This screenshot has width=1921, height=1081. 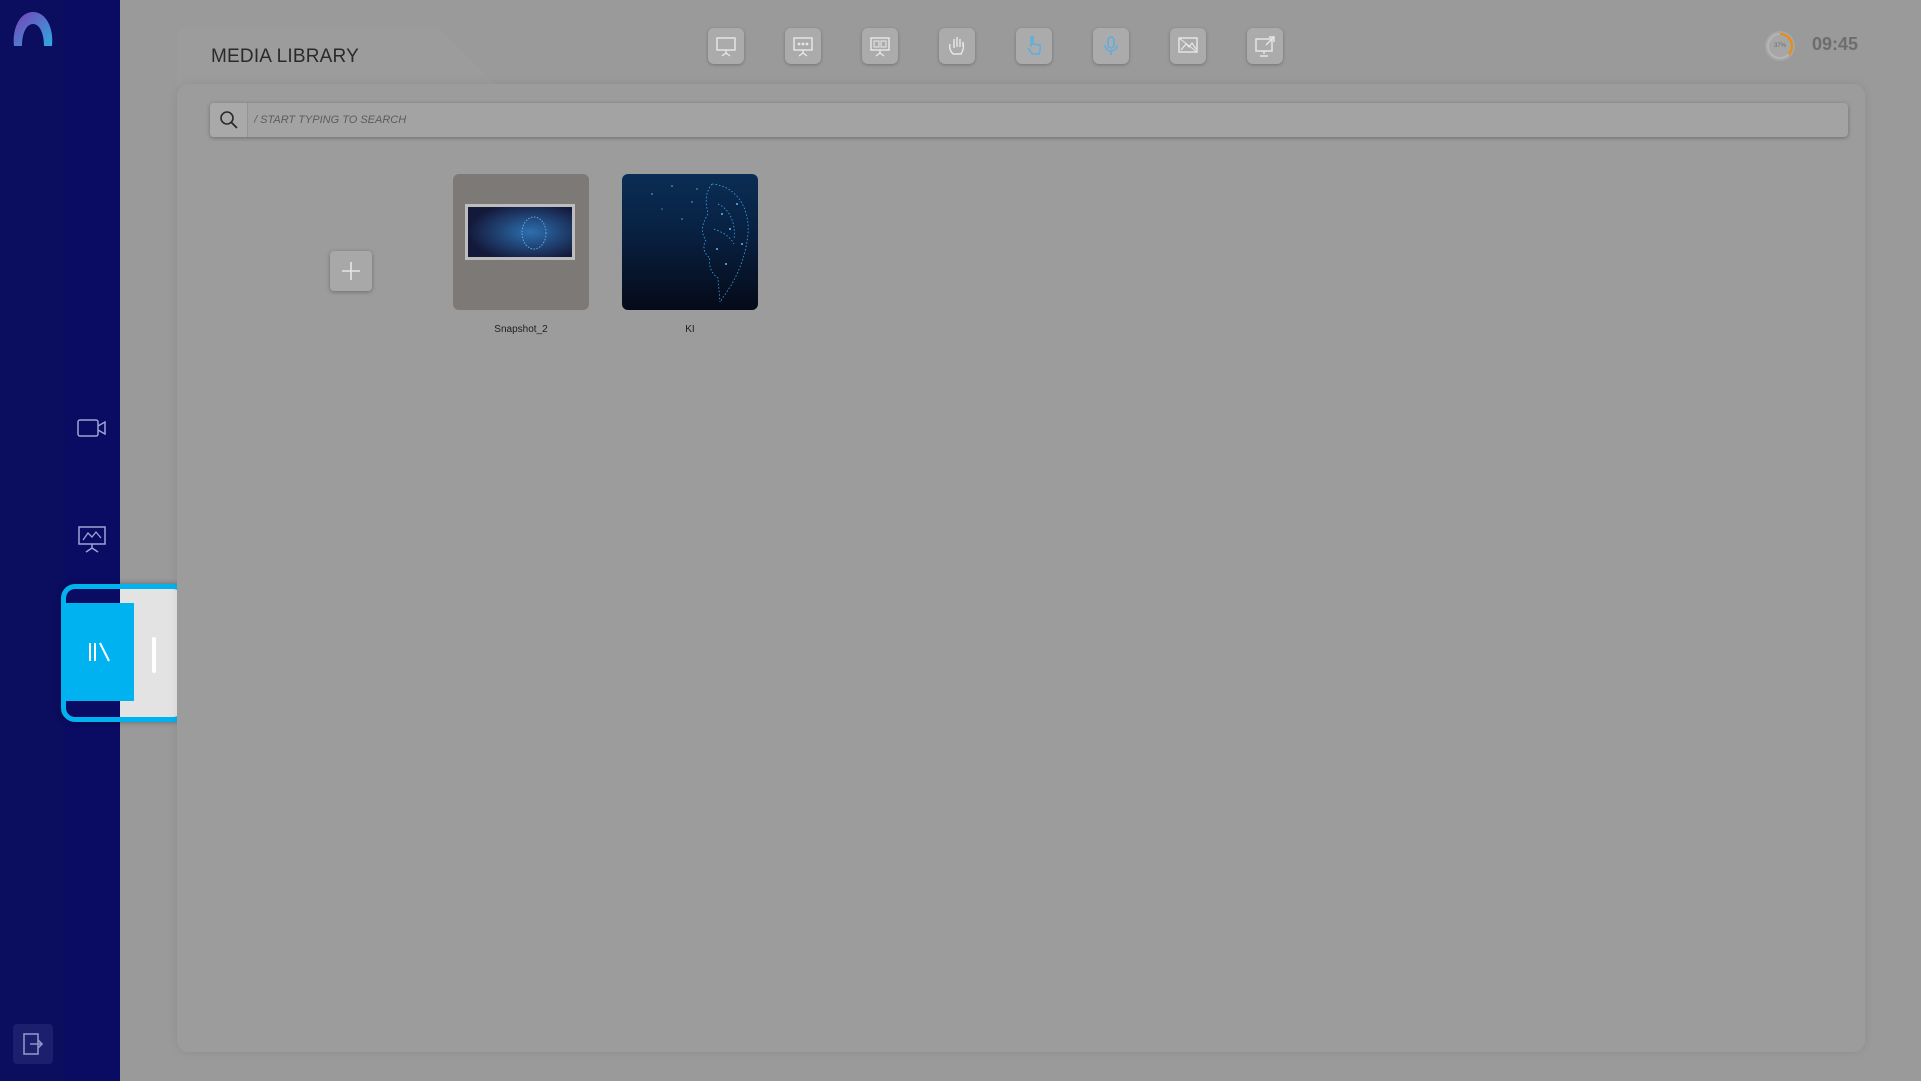 I want to click on sidebar-outer-rail, so click(x=32, y=540).